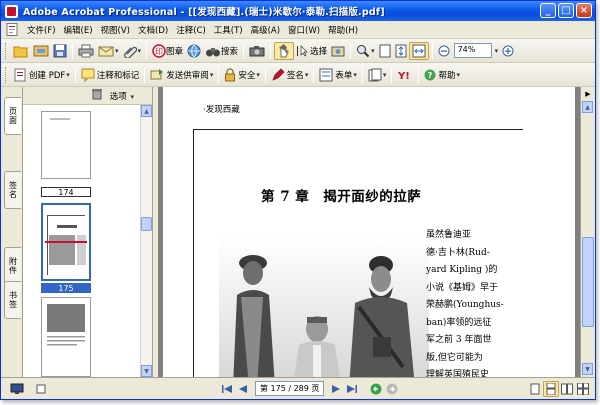 This screenshot has width=600, height=405. I want to click on help-icon: ?, so click(430, 74).